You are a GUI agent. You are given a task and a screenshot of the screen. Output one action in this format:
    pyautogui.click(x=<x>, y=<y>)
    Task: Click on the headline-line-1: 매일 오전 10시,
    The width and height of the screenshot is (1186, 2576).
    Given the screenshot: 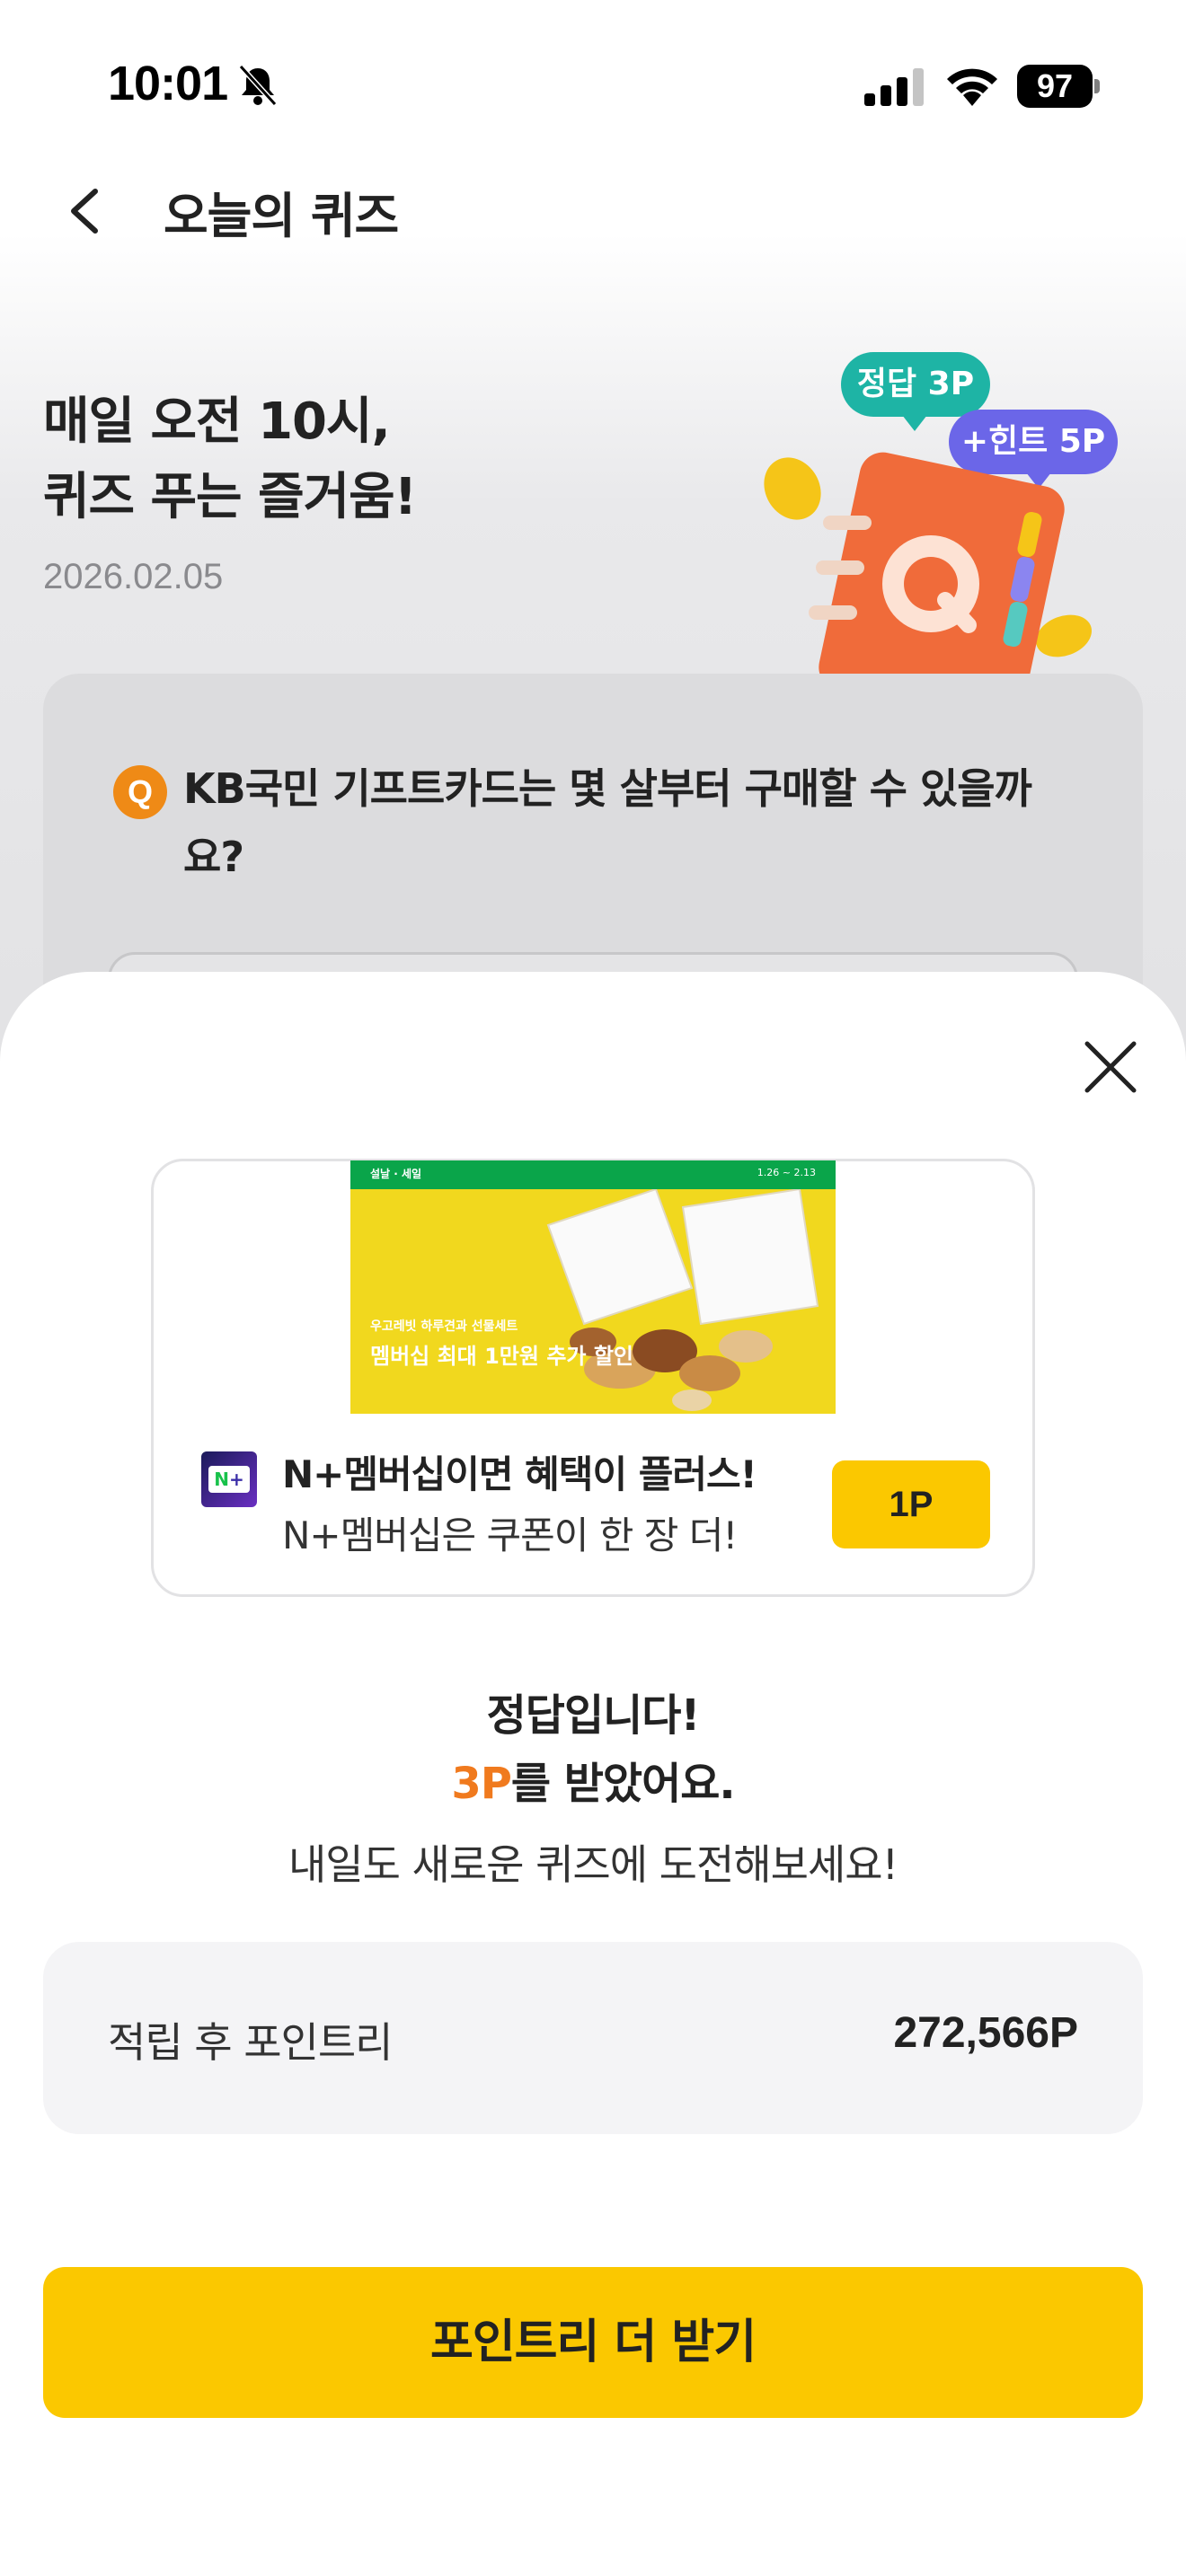 What is the action you would take?
    pyautogui.click(x=217, y=422)
    